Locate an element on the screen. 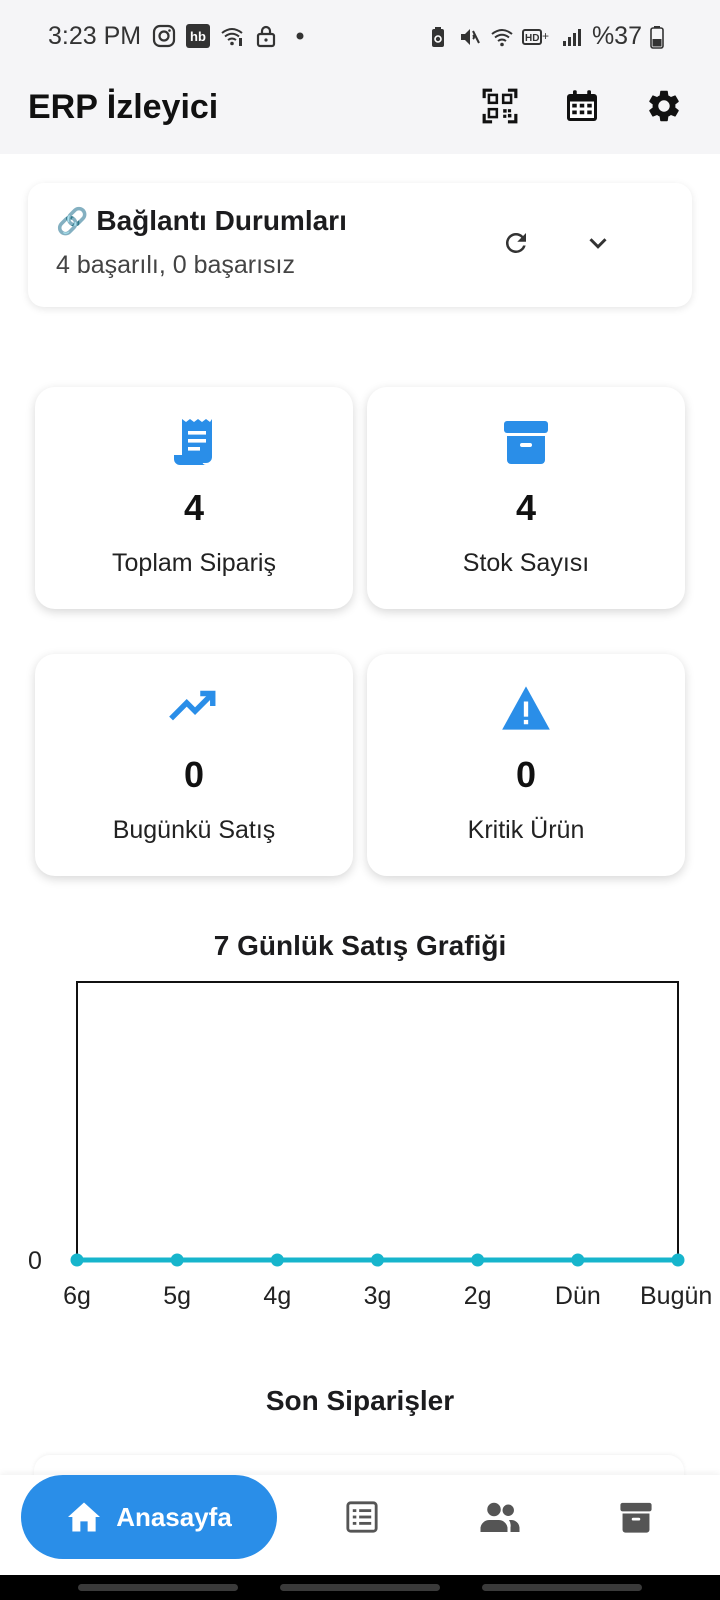 The image size is (720, 1600). warning-icon is located at coordinates (526, 708).